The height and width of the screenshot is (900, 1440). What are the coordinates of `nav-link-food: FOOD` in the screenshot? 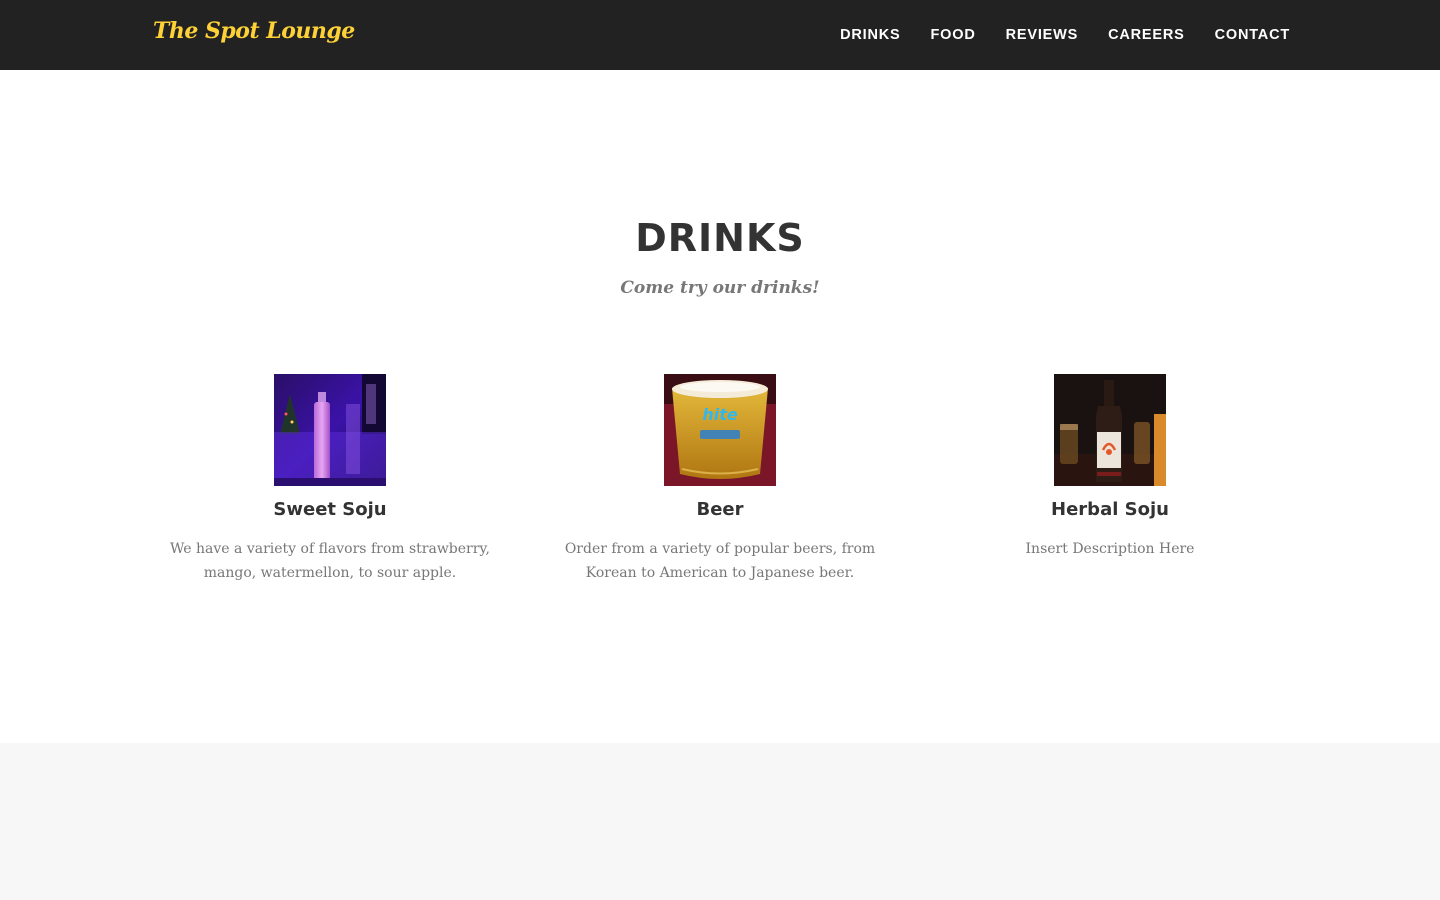 It's located at (953, 35).